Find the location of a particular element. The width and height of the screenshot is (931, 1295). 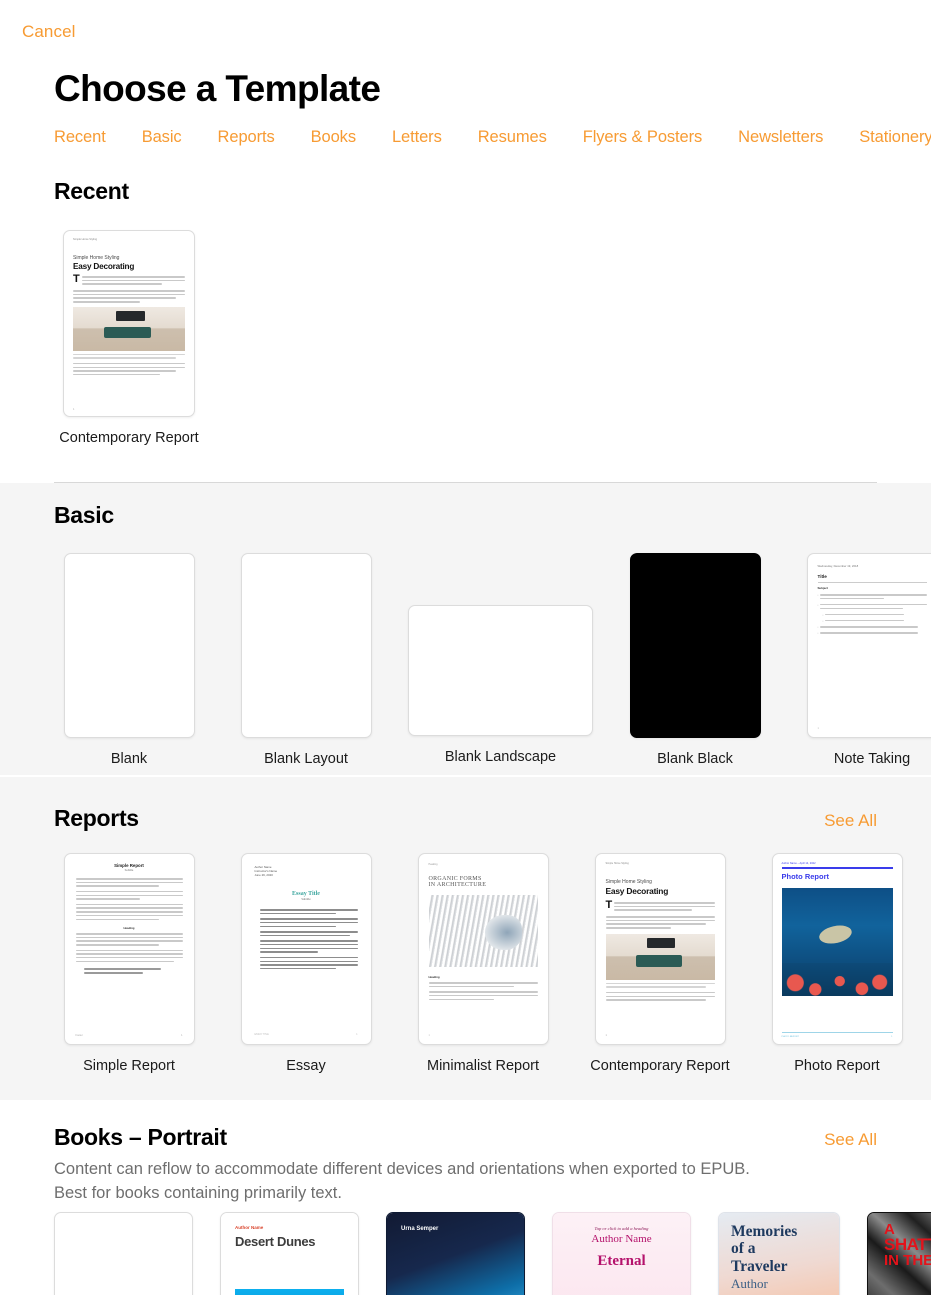

preview-author: Author is located at coordinates (749, 1284).